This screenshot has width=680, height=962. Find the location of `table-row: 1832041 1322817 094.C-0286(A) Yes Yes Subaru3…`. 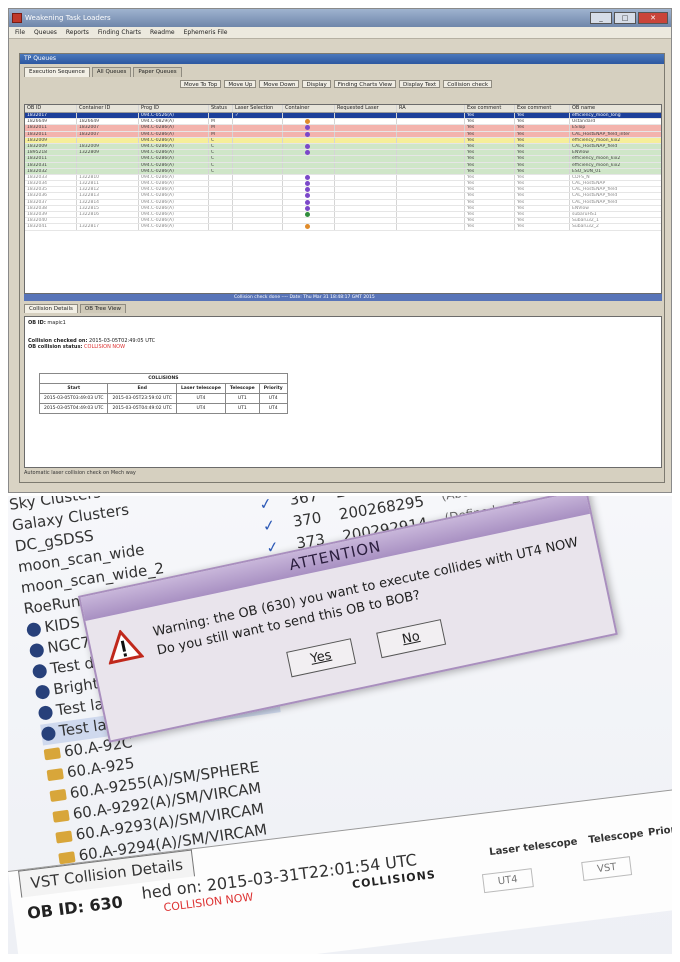

table-row: 1832041 1322817 094.C-0286(A) Yes Yes Subaru3… is located at coordinates (343, 227).